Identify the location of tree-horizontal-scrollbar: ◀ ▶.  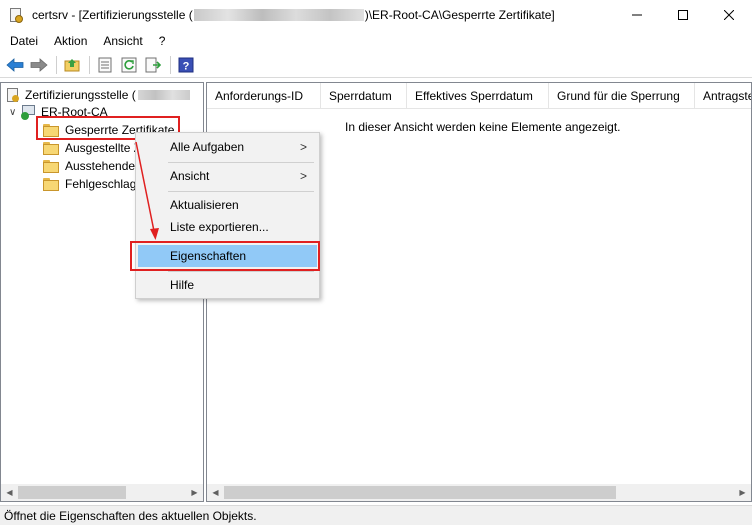
(102, 492).